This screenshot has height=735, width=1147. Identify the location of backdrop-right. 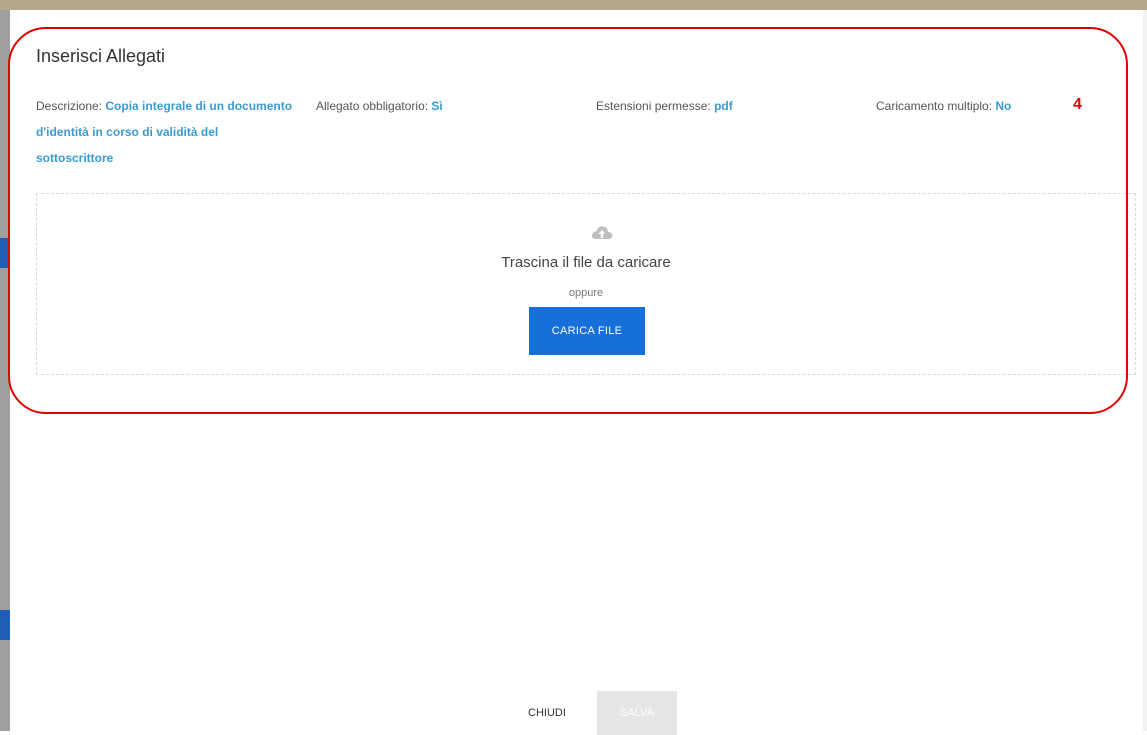
(1145, 370).